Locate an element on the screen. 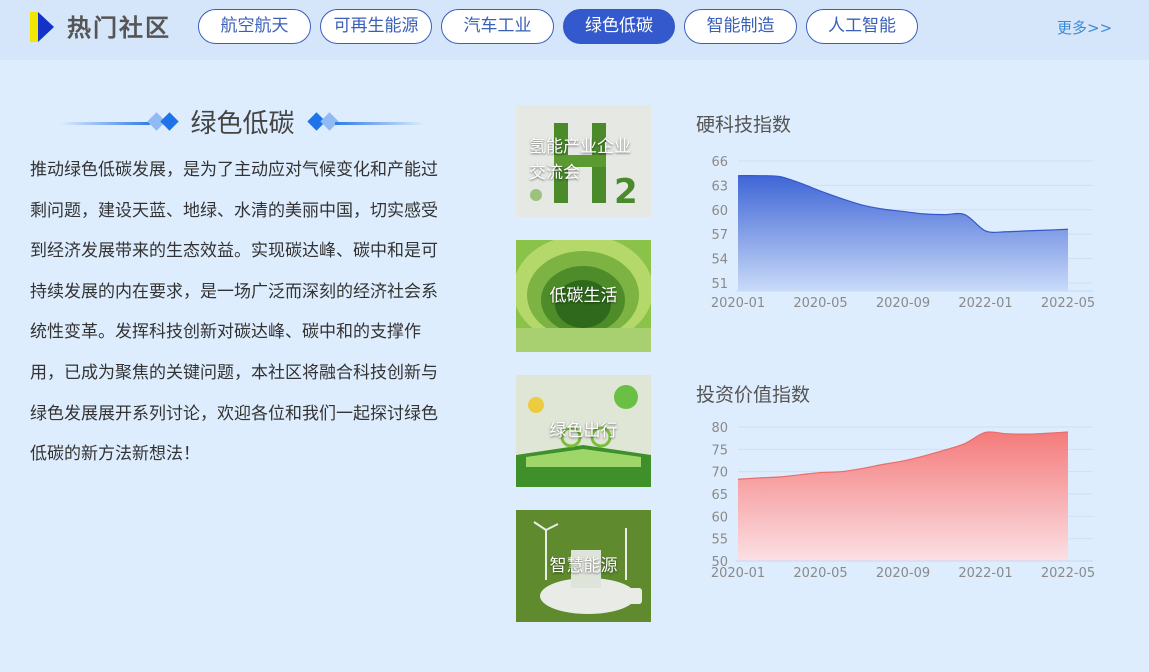 Image resolution: width=1149 pixels, height=672 pixels. y-tick-label: 55 is located at coordinates (719, 540).